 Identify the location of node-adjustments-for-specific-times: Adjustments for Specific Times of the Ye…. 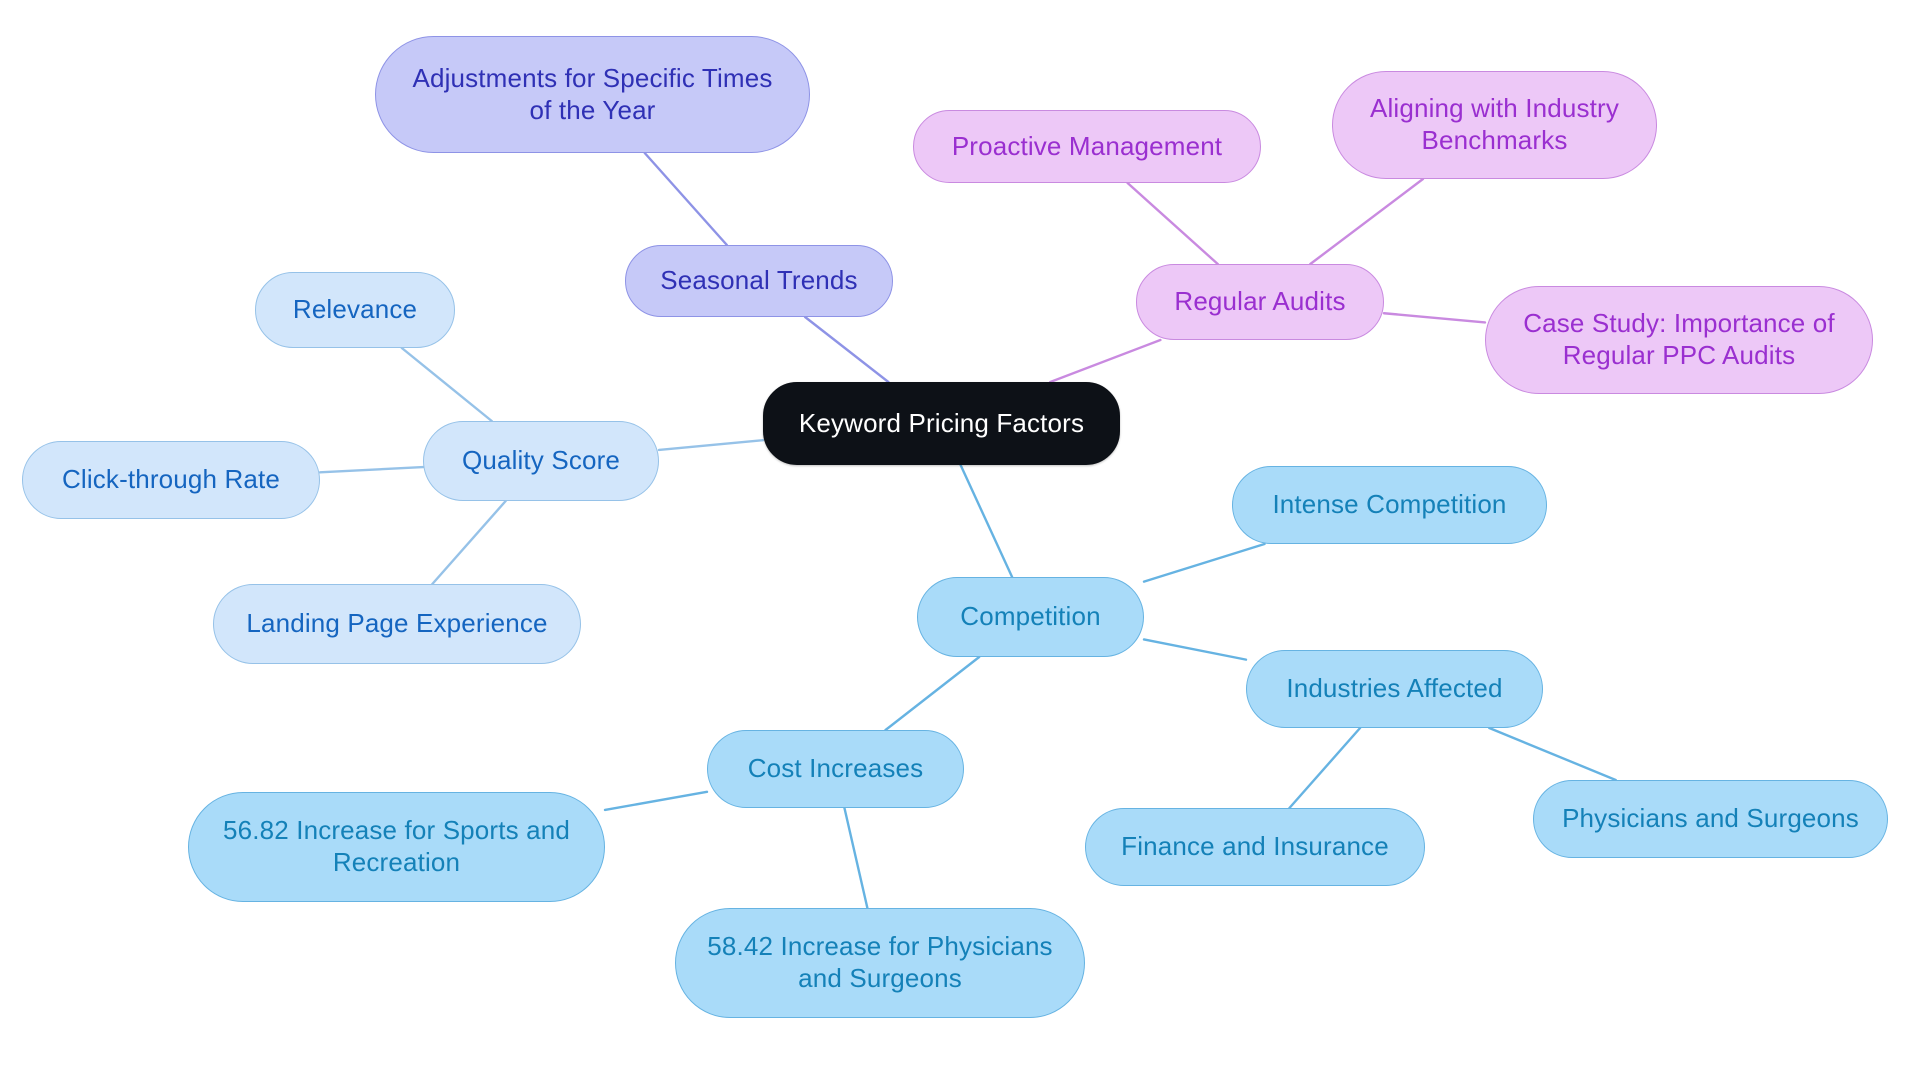
(592, 94).